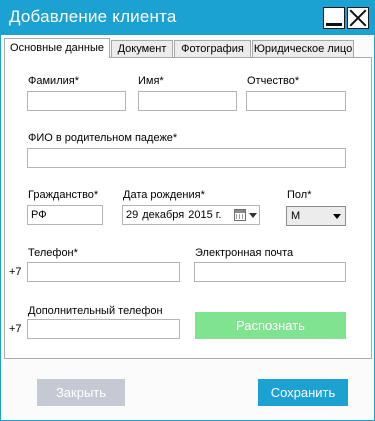 The width and height of the screenshot is (375, 421). Describe the element at coordinates (103, 272) in the screenshot. I see `phone-field` at that location.